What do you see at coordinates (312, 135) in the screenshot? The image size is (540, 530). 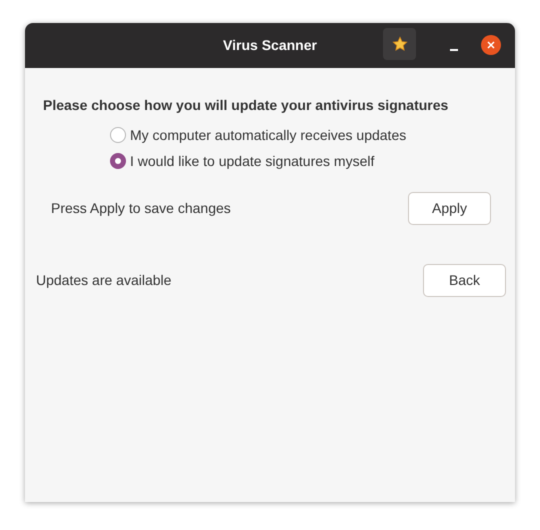 I see `radio-option: My computer automatically receives updates` at bounding box center [312, 135].